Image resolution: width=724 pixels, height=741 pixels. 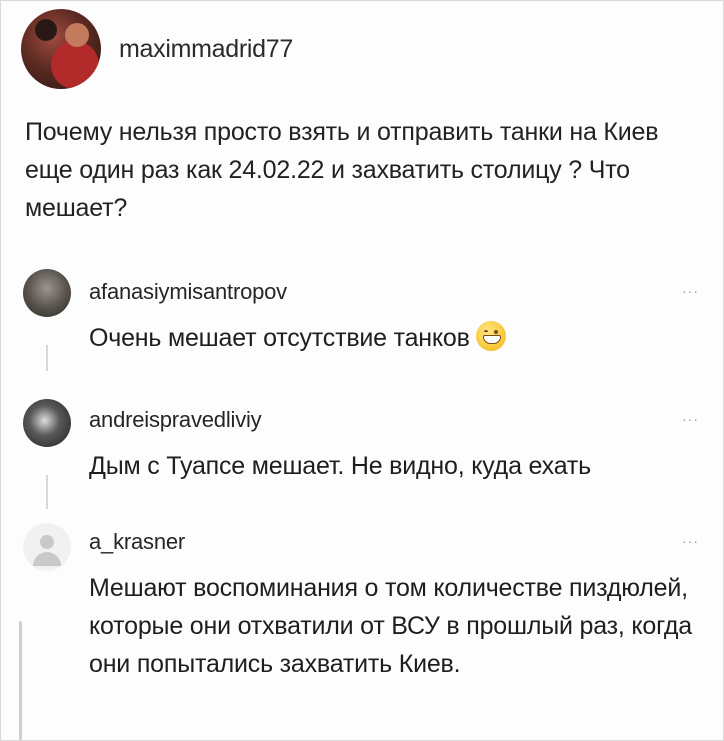 I want to click on comment-text: Очень мешает отсутствие танков, so click(x=279, y=338).